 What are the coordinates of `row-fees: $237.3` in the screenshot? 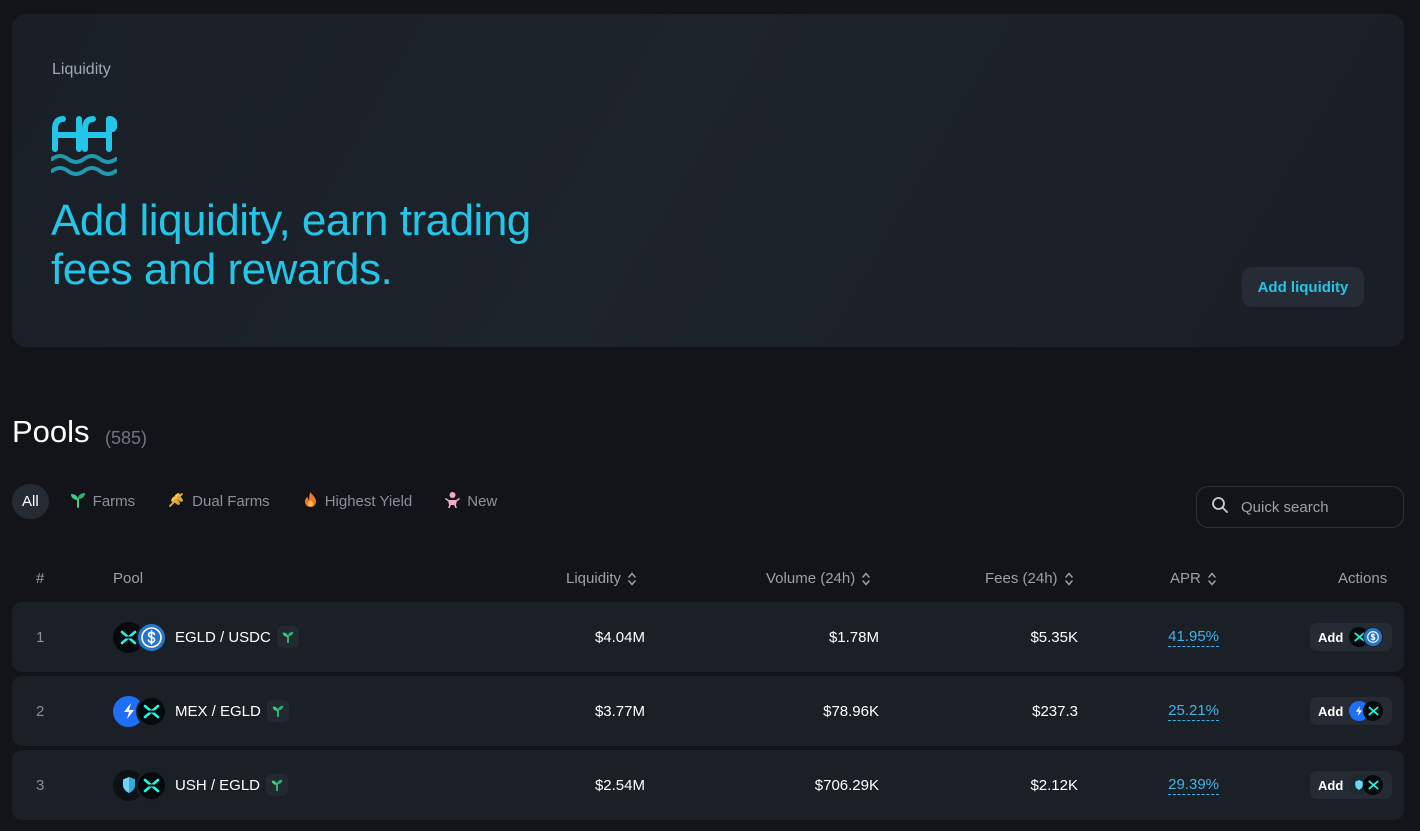 It's located at (1055, 711).